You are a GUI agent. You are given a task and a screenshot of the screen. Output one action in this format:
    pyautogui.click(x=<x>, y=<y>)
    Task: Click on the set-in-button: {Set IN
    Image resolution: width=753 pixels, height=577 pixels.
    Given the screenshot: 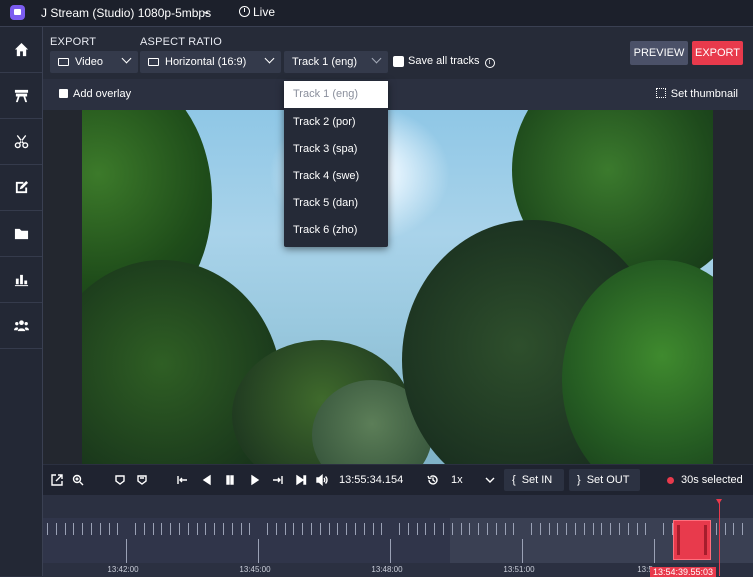 What is the action you would take?
    pyautogui.click(x=534, y=480)
    